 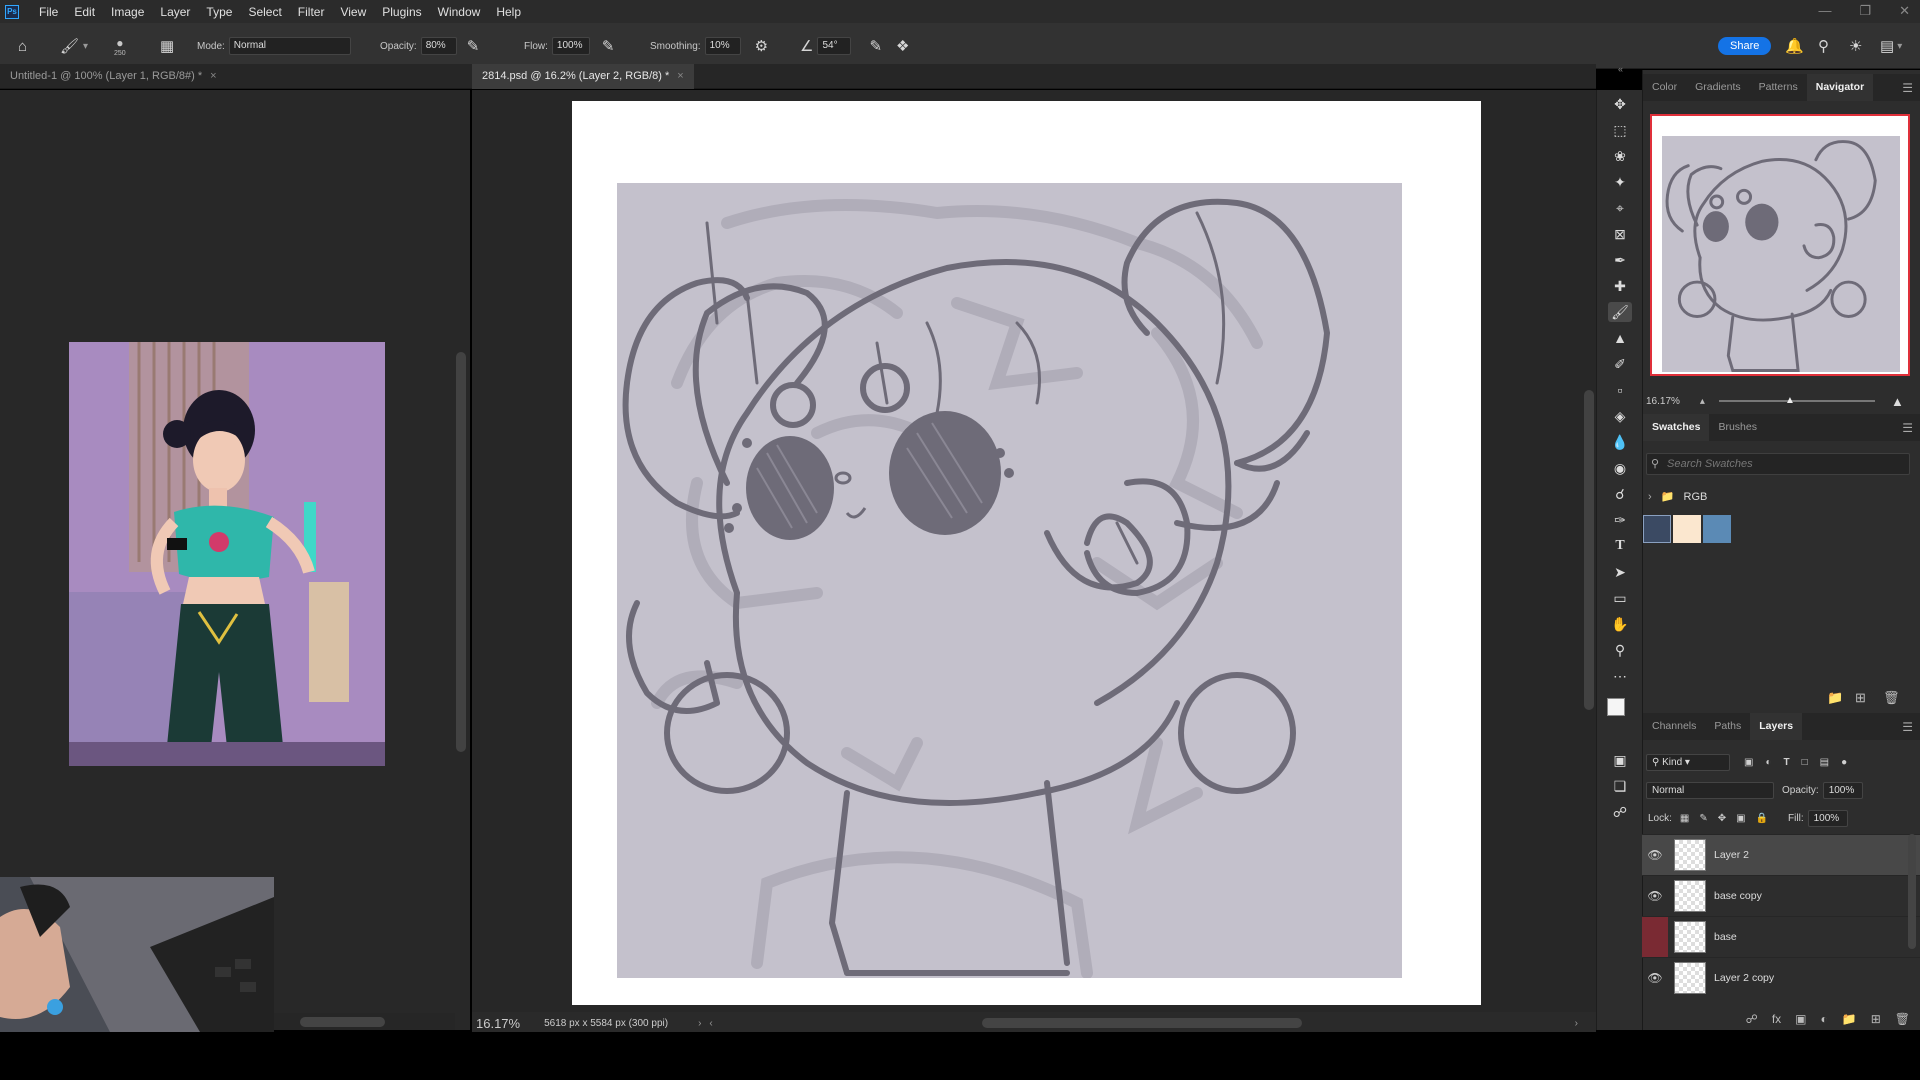 I want to click on filter-type-icon: T, so click(x=1787, y=762).